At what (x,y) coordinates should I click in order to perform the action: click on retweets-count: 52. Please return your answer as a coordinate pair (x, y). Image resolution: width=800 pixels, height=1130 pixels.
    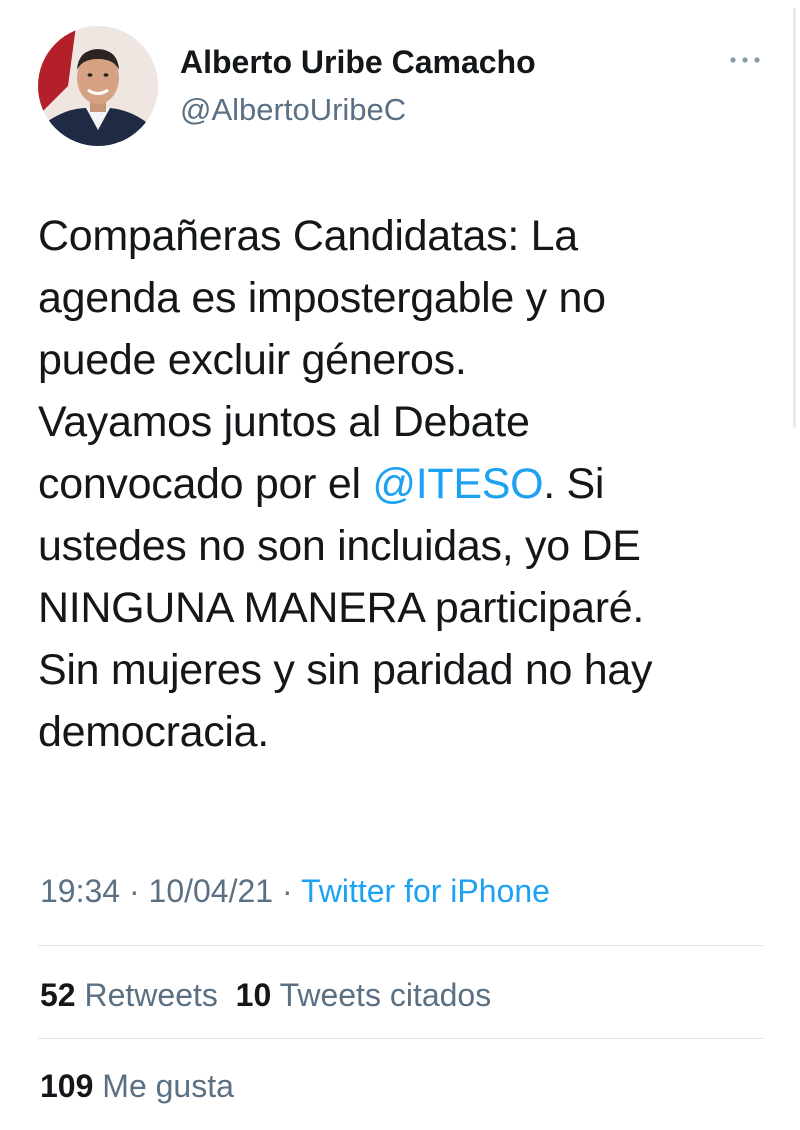
    Looking at the image, I should click on (58, 995).